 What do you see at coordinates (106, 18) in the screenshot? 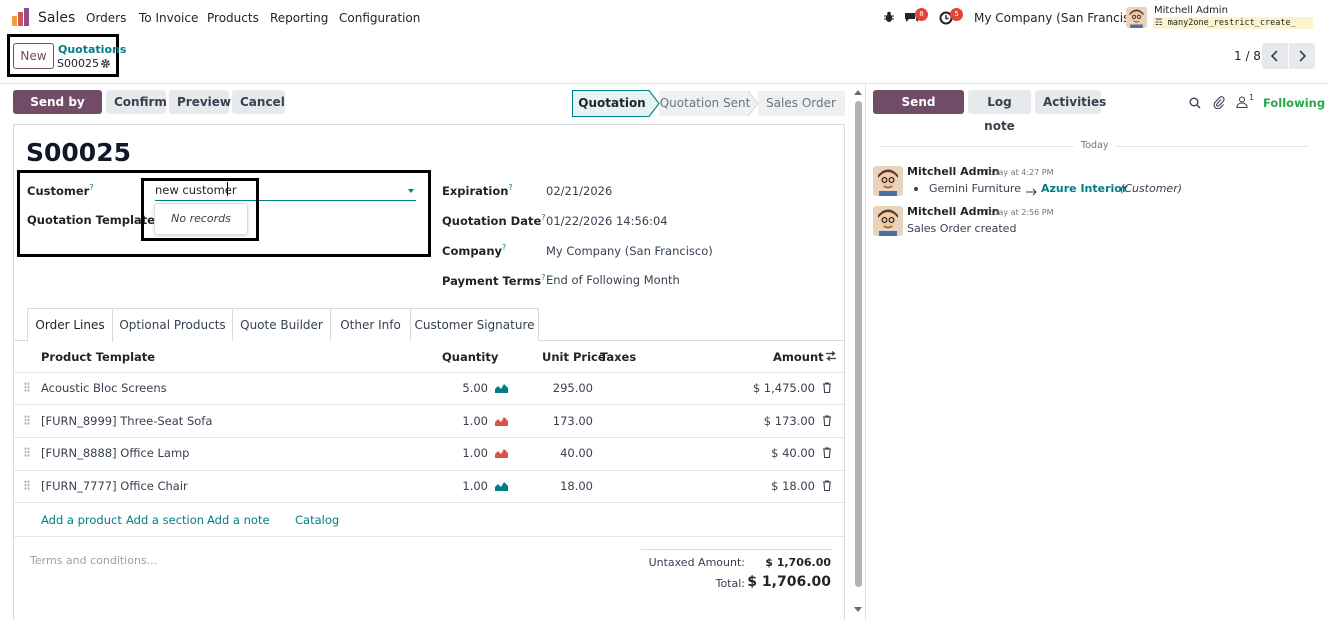
I see `menu-orders: Orders` at bounding box center [106, 18].